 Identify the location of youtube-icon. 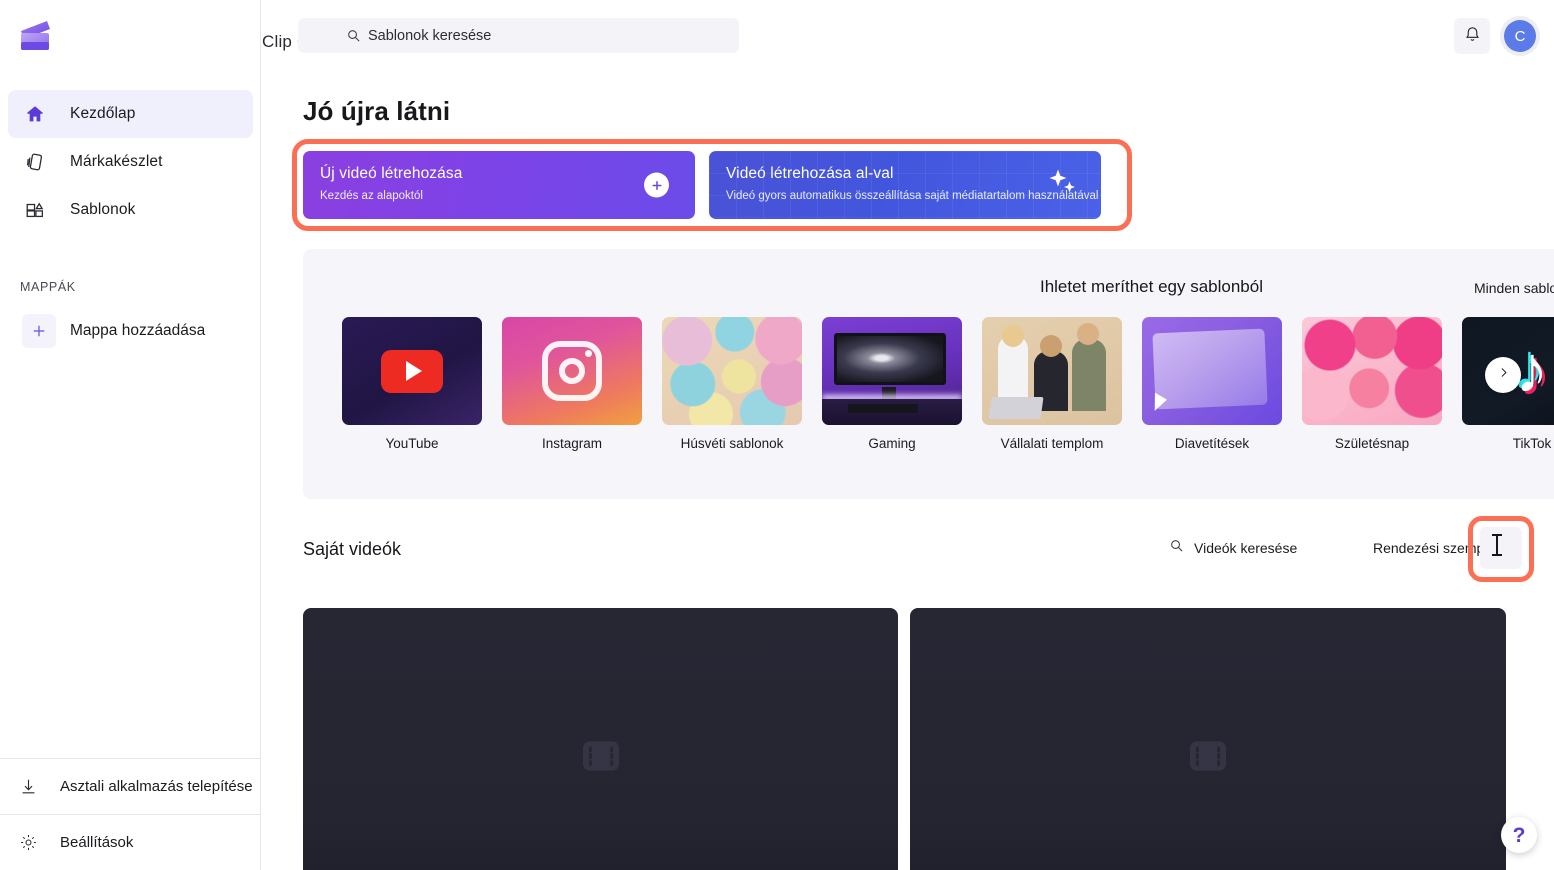
(412, 371).